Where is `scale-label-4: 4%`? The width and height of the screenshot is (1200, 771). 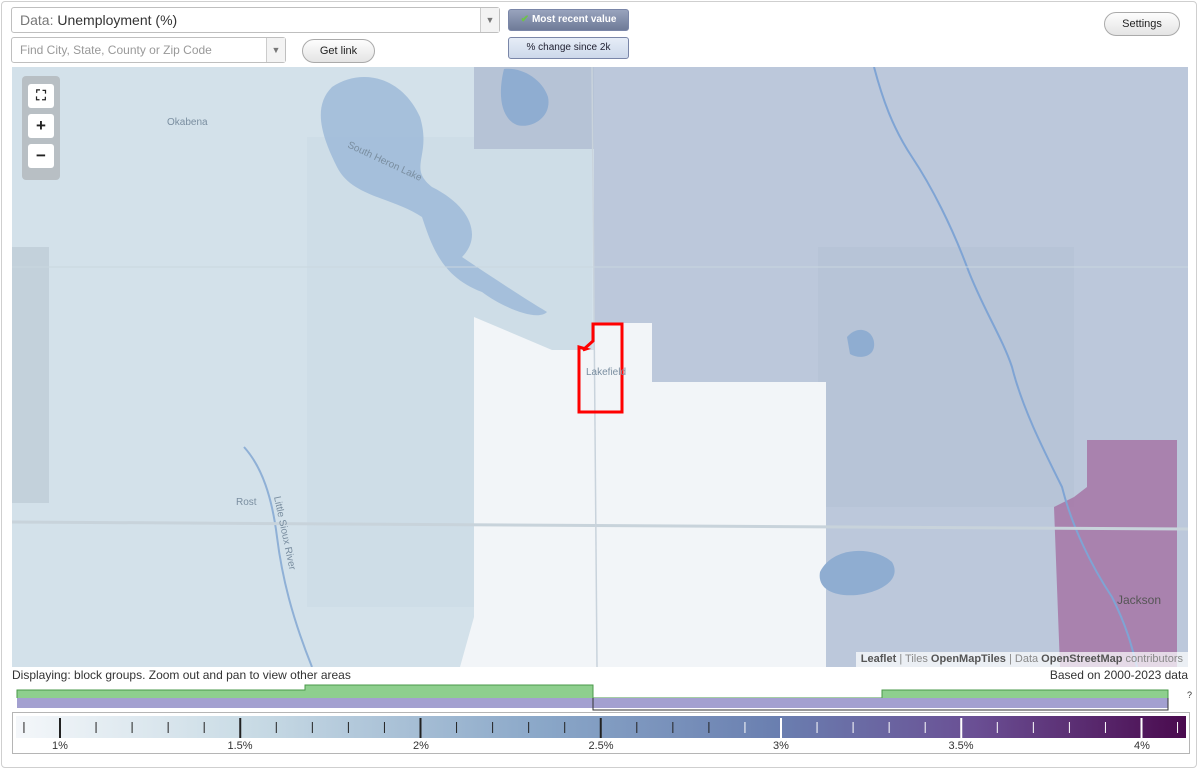 scale-label-4: 4% is located at coordinates (1142, 746).